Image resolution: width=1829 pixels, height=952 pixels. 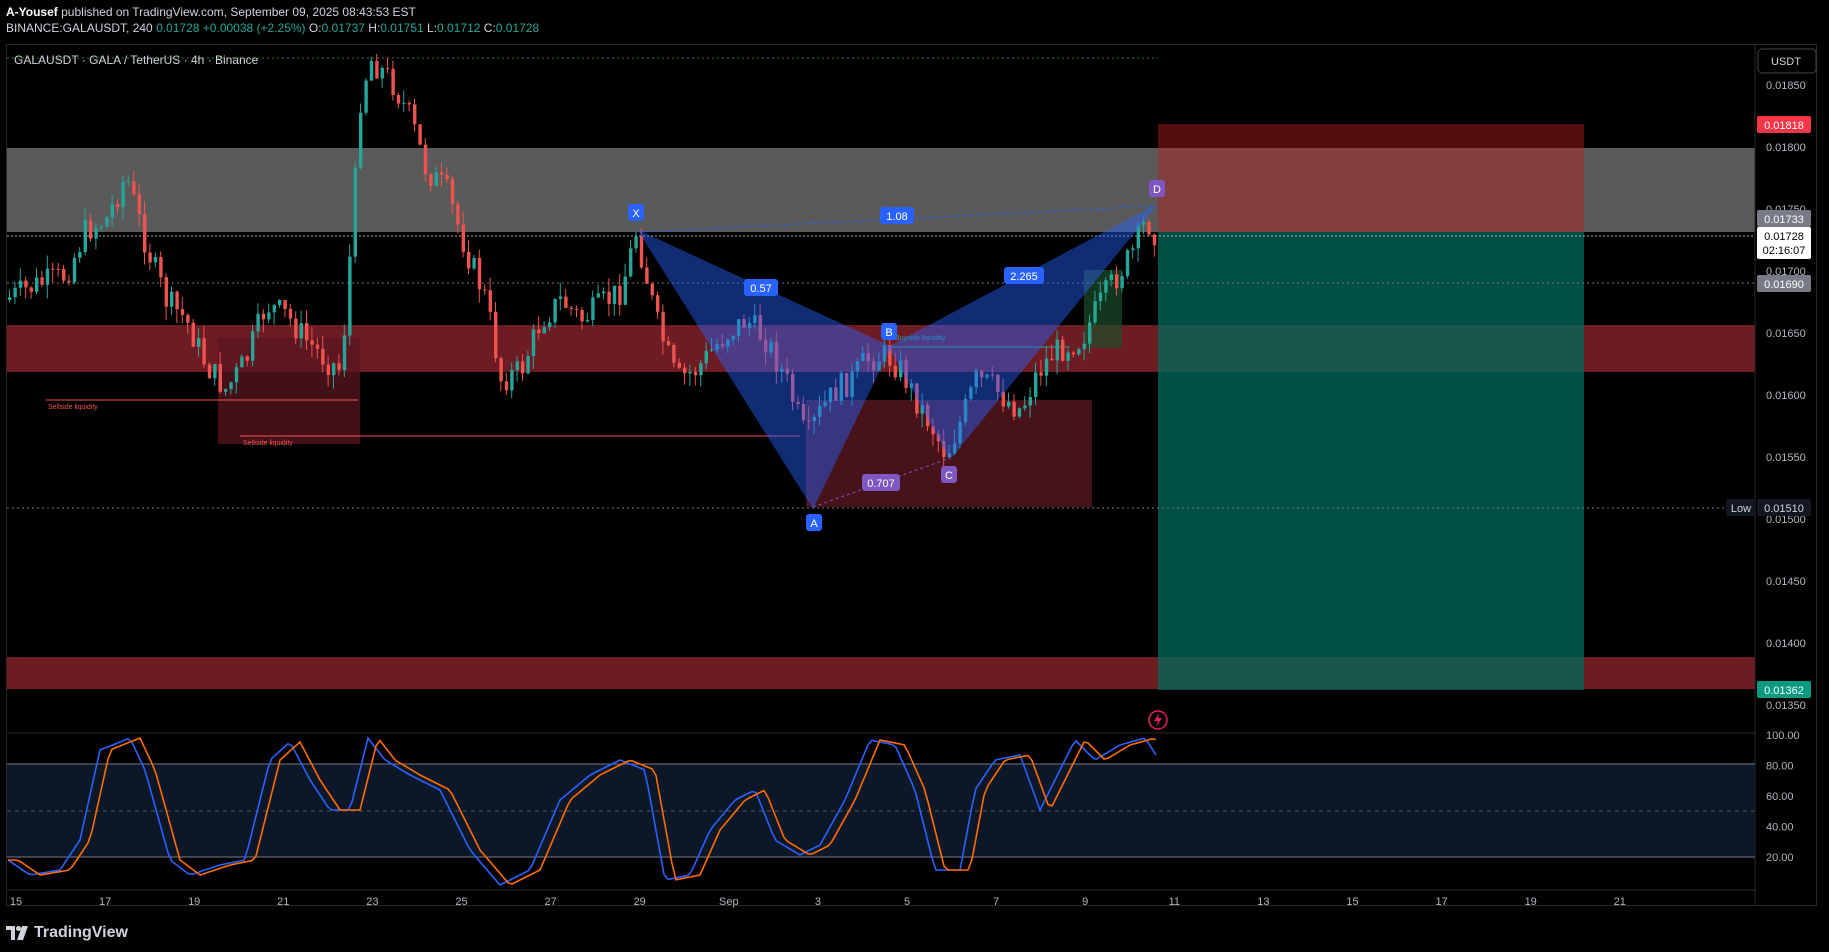 I want to click on sellside-label-1: Sellside liquidity, so click(x=73, y=407).